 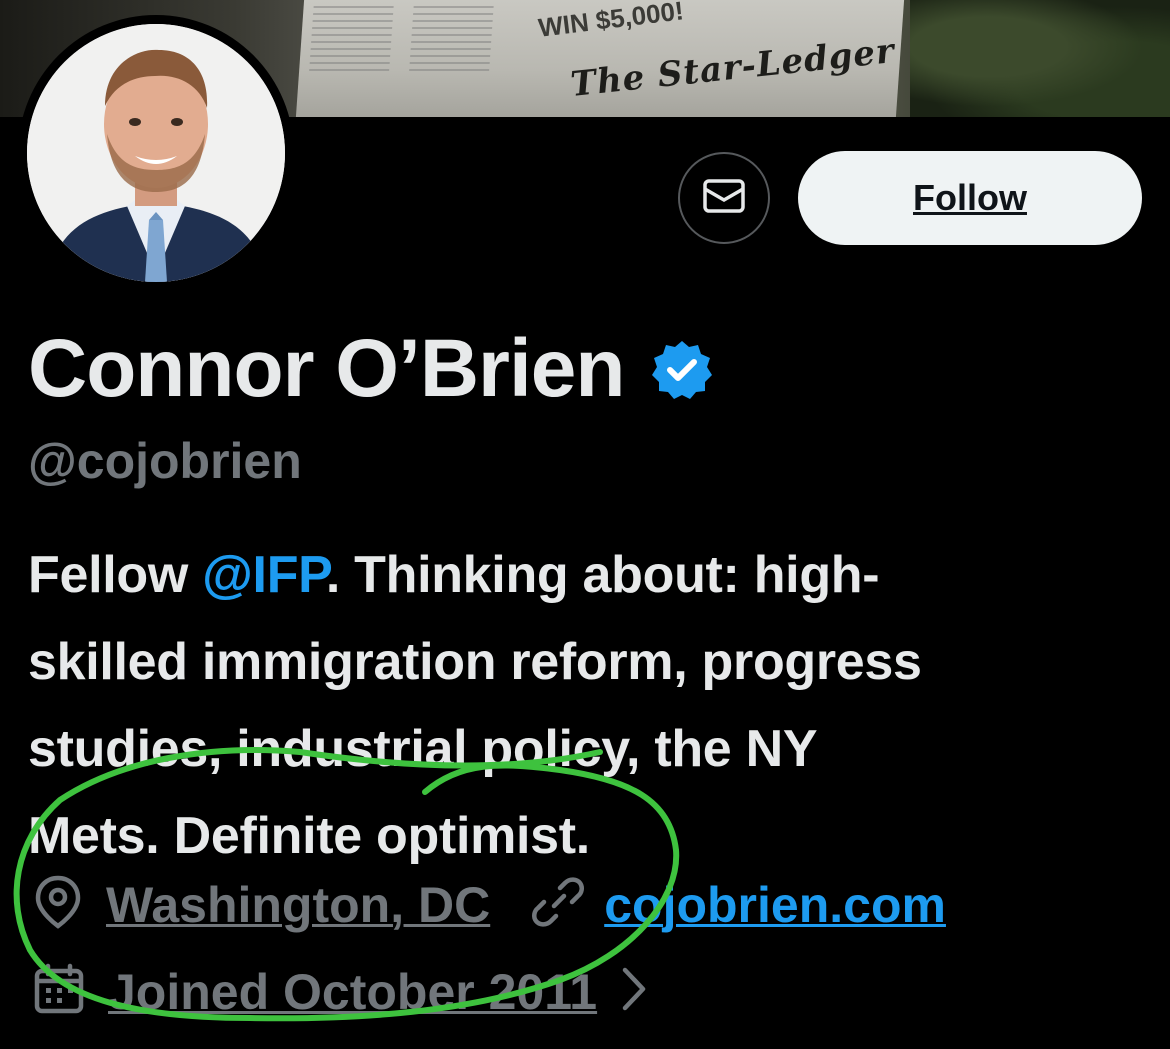 I want to click on follow-button: Follow, so click(x=970, y=198).